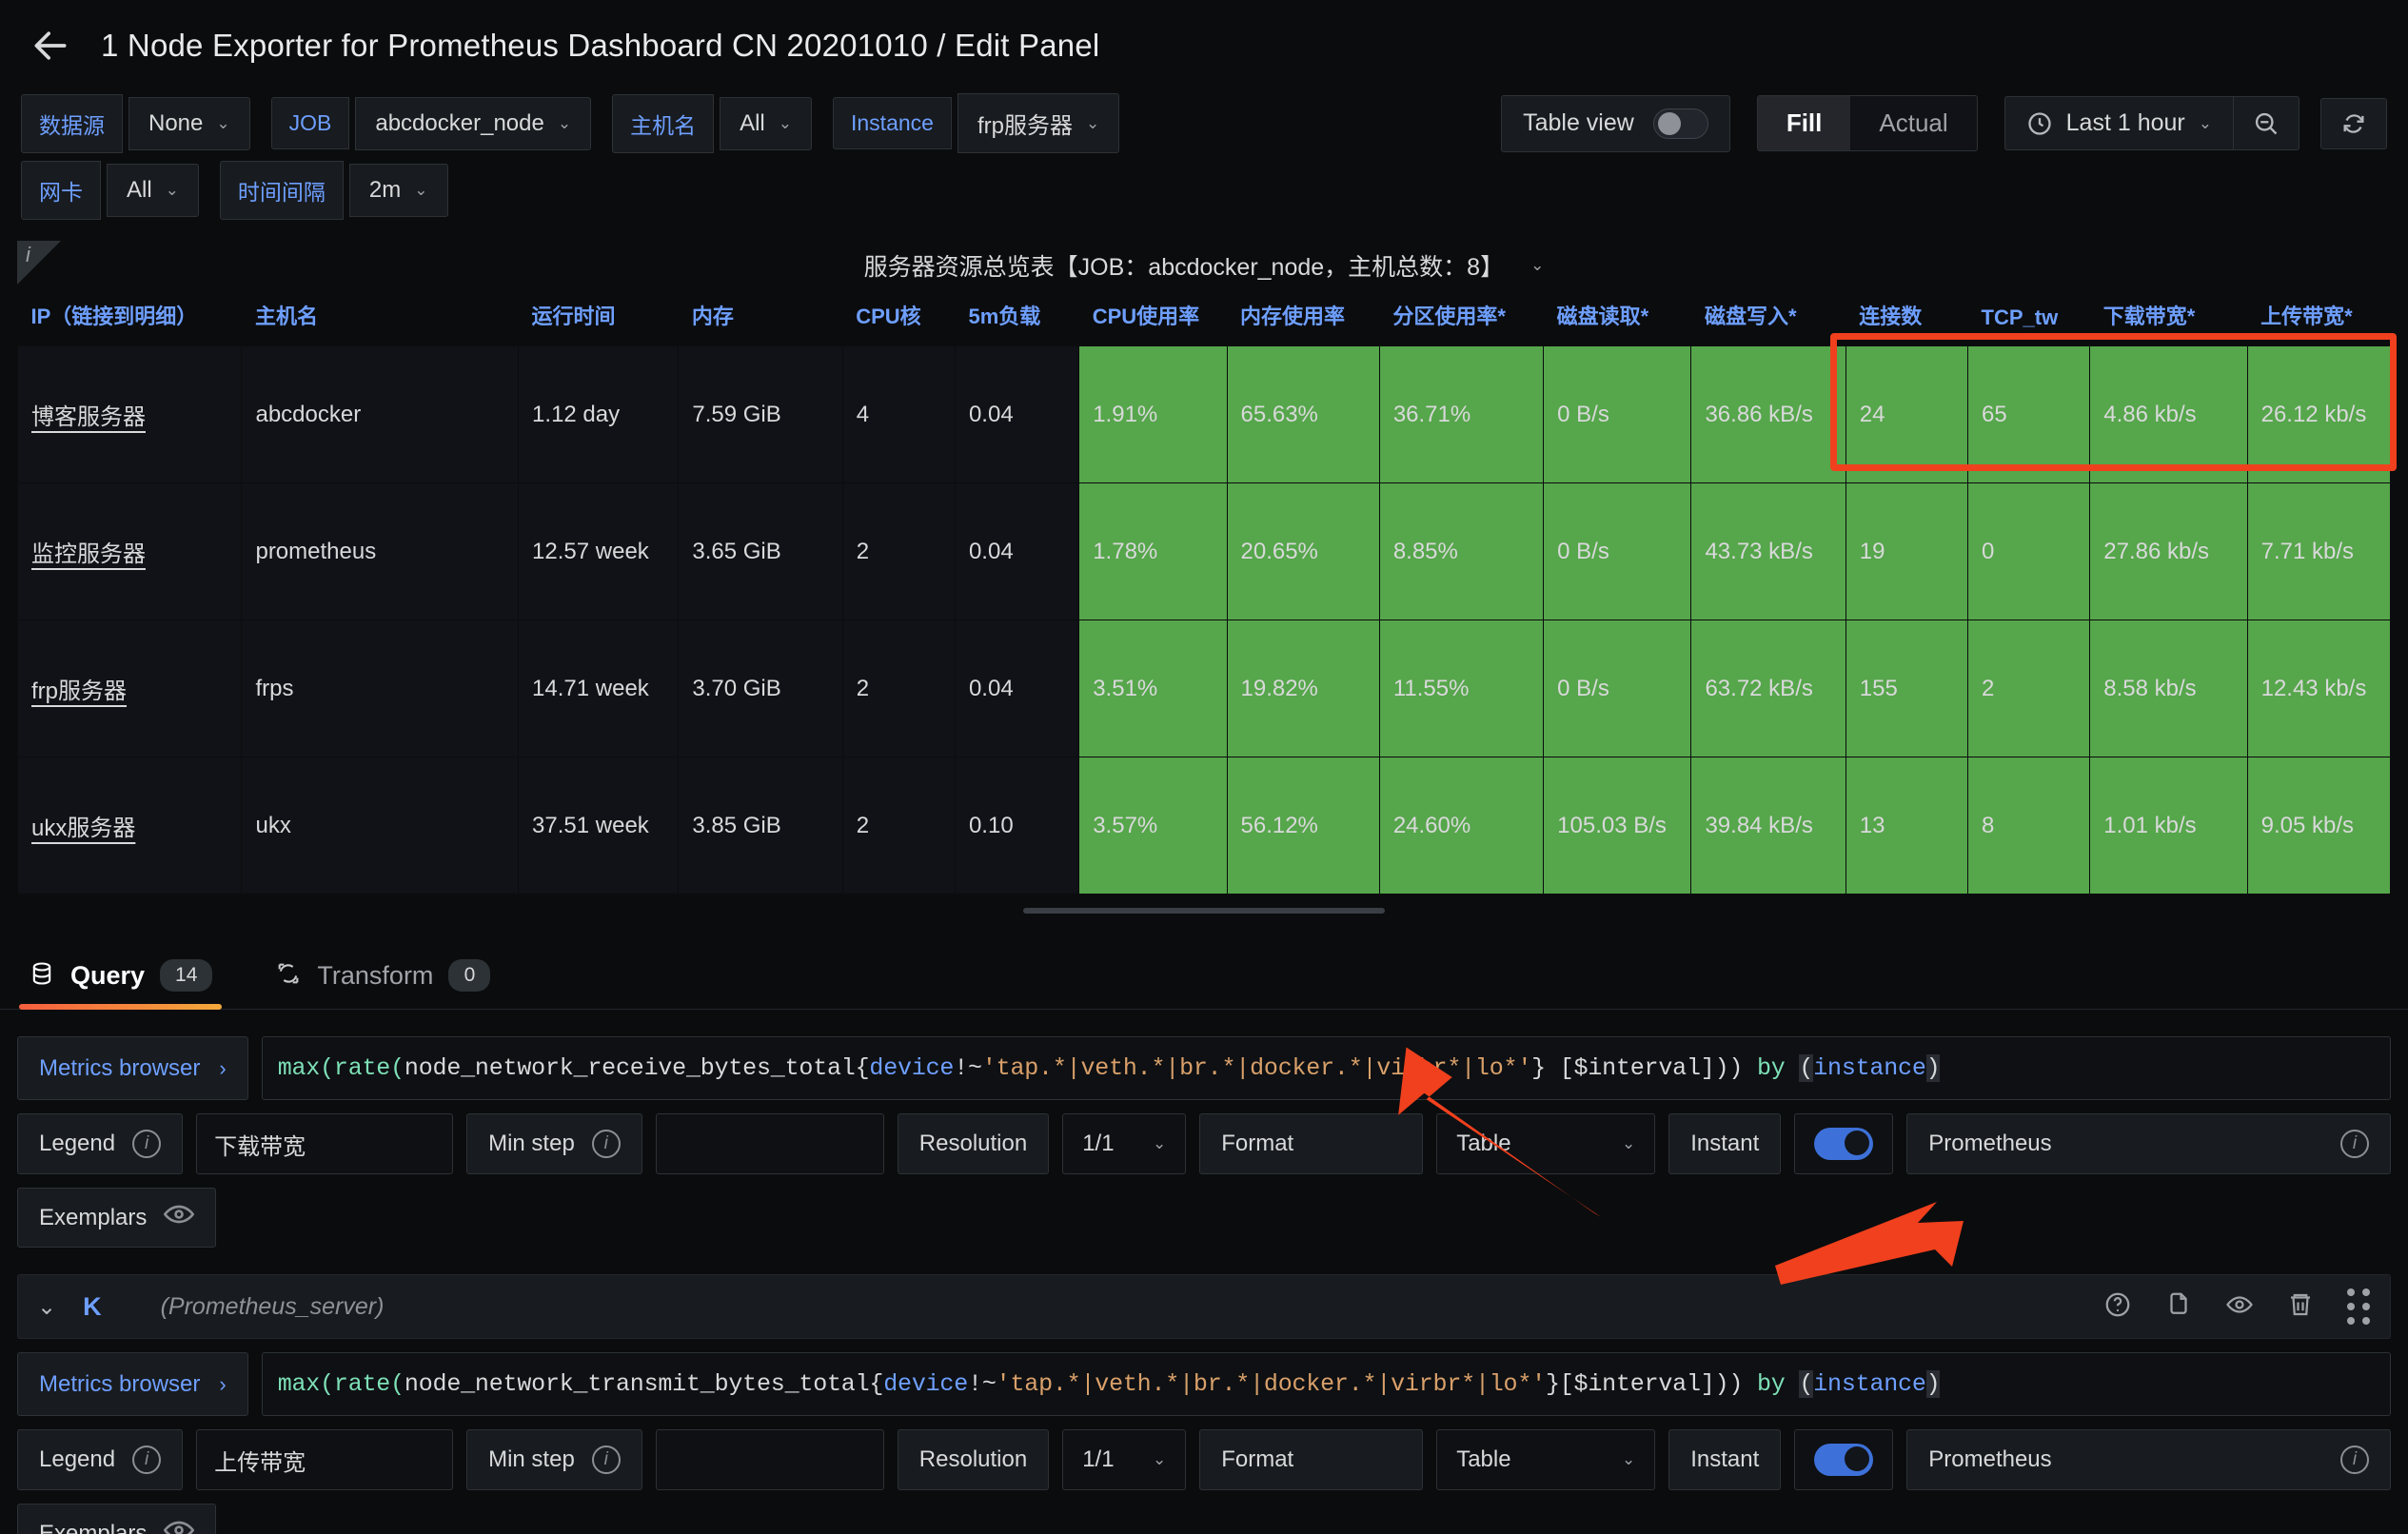 The image size is (2408, 1534). I want to click on fill-actual-segmented: Fill Actual, so click(1867, 123).